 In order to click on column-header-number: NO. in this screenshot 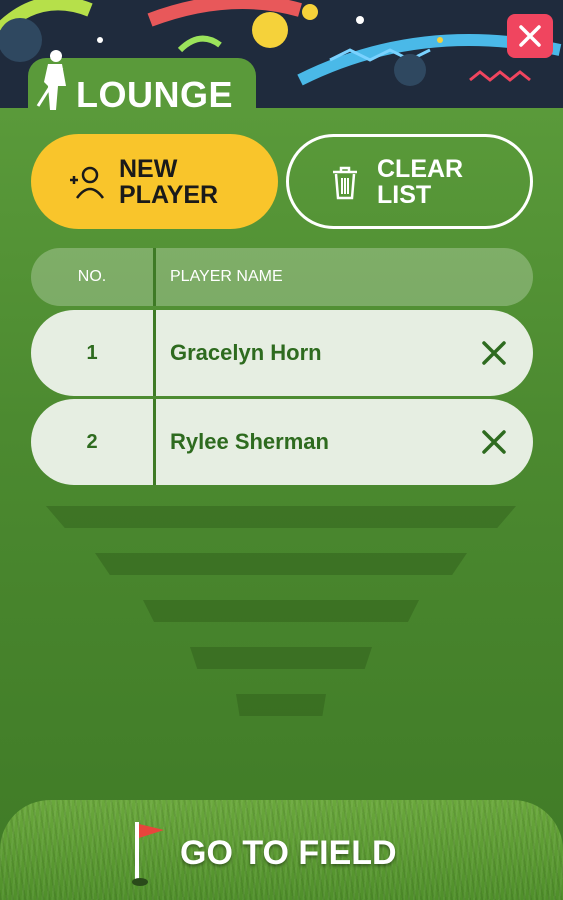, I will do `click(92, 276)`.